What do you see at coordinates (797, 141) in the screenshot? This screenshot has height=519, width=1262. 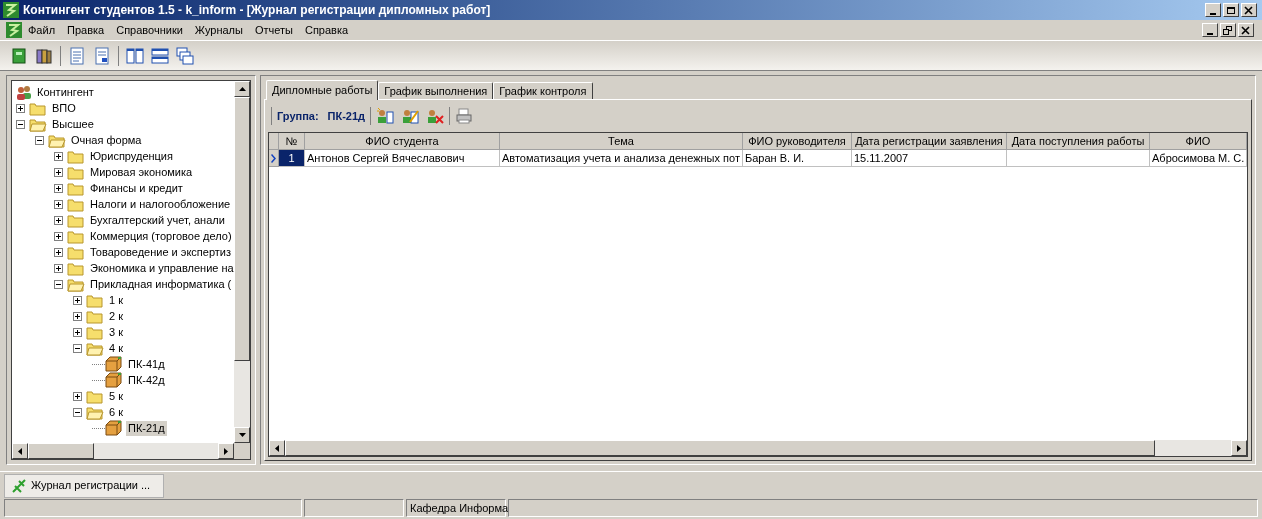 I see `column-header: ФИО руководителя` at bounding box center [797, 141].